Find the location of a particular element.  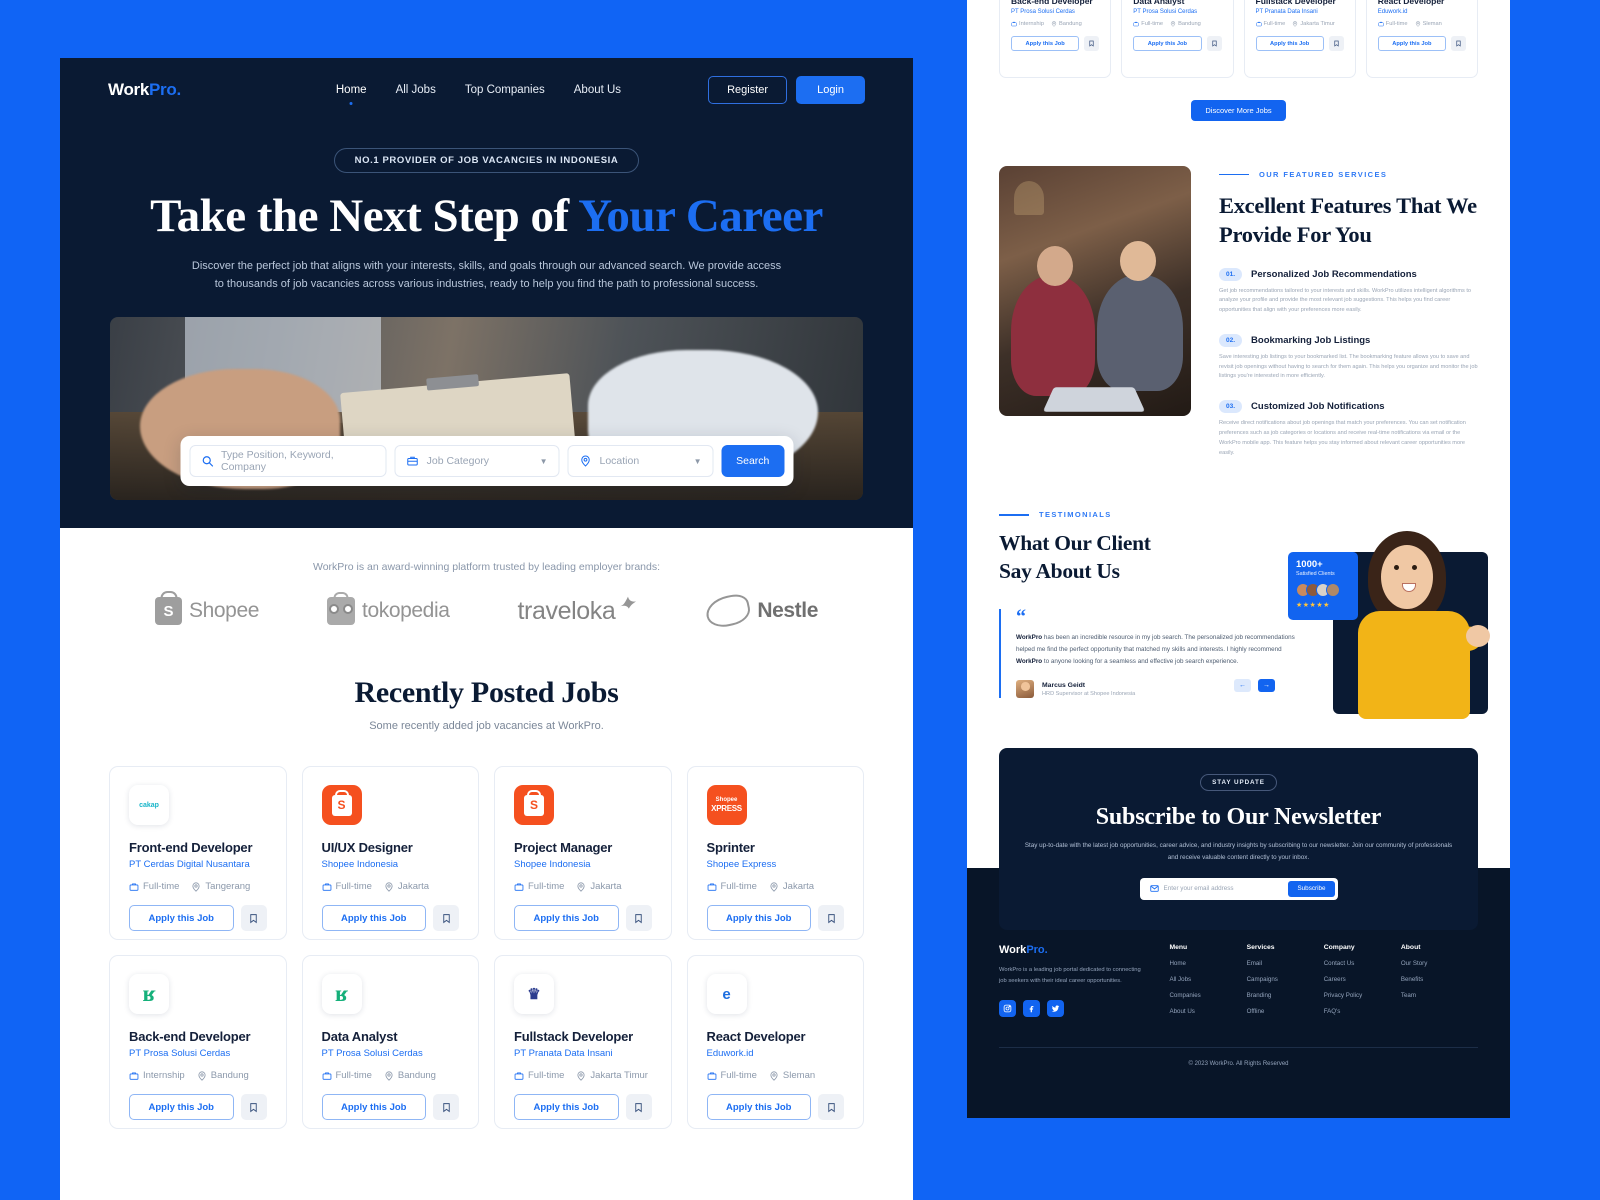

social-links is located at coordinates (1084, 1008).